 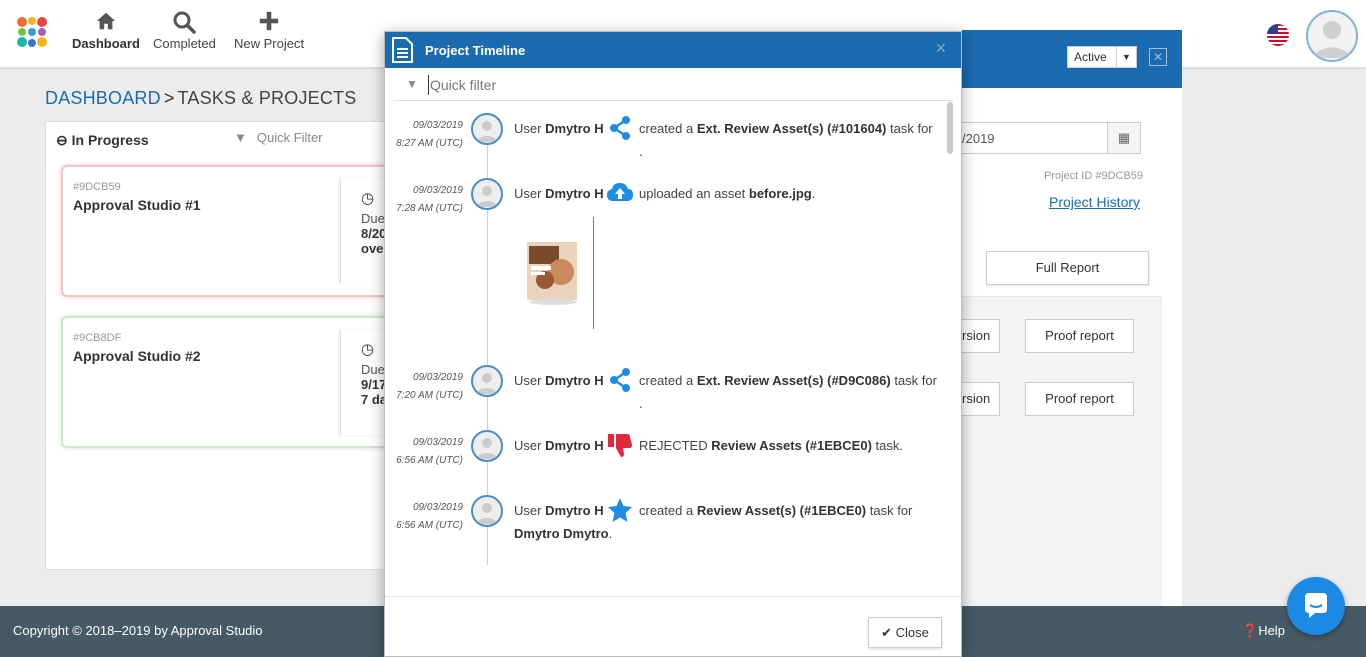 I want to click on timeline-filter: ▼, so click(x=673, y=84).